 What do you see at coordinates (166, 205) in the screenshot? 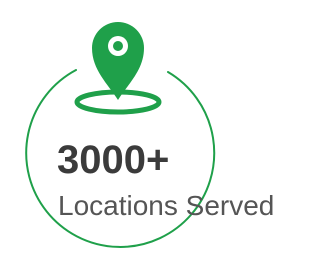
I see `stat-label: Locations Served` at bounding box center [166, 205].